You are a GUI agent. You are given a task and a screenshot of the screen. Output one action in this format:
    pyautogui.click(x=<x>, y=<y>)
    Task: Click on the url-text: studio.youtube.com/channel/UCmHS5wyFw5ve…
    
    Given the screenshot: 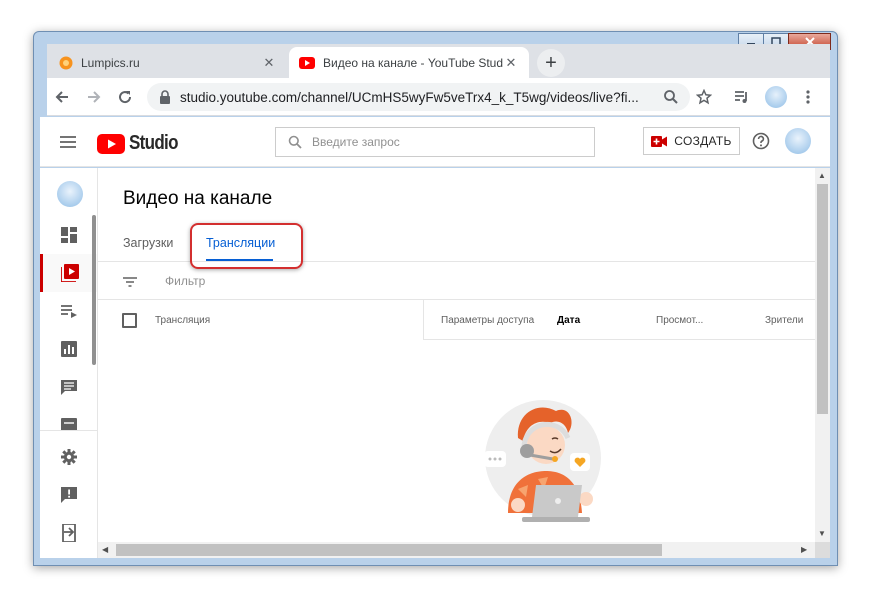 What is the action you would take?
    pyautogui.click(x=409, y=97)
    